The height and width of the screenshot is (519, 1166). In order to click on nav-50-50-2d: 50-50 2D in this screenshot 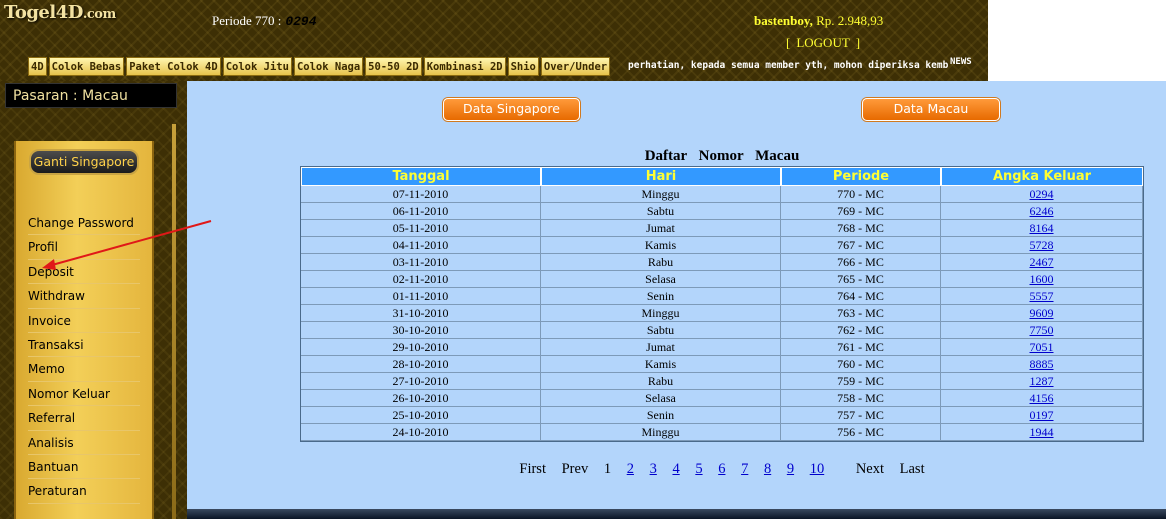, I will do `click(393, 66)`.